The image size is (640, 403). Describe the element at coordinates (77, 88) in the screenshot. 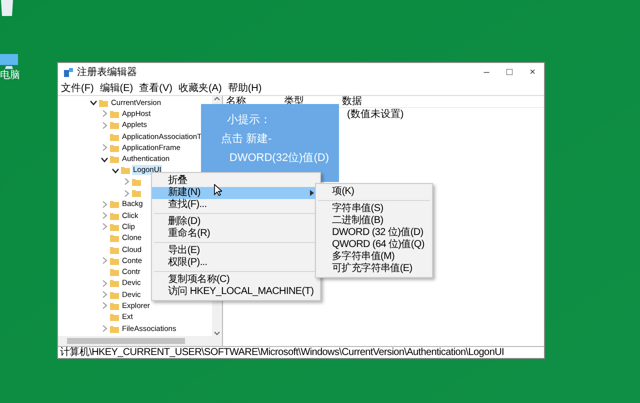

I see `menu-bar-item: 文件(F)` at that location.